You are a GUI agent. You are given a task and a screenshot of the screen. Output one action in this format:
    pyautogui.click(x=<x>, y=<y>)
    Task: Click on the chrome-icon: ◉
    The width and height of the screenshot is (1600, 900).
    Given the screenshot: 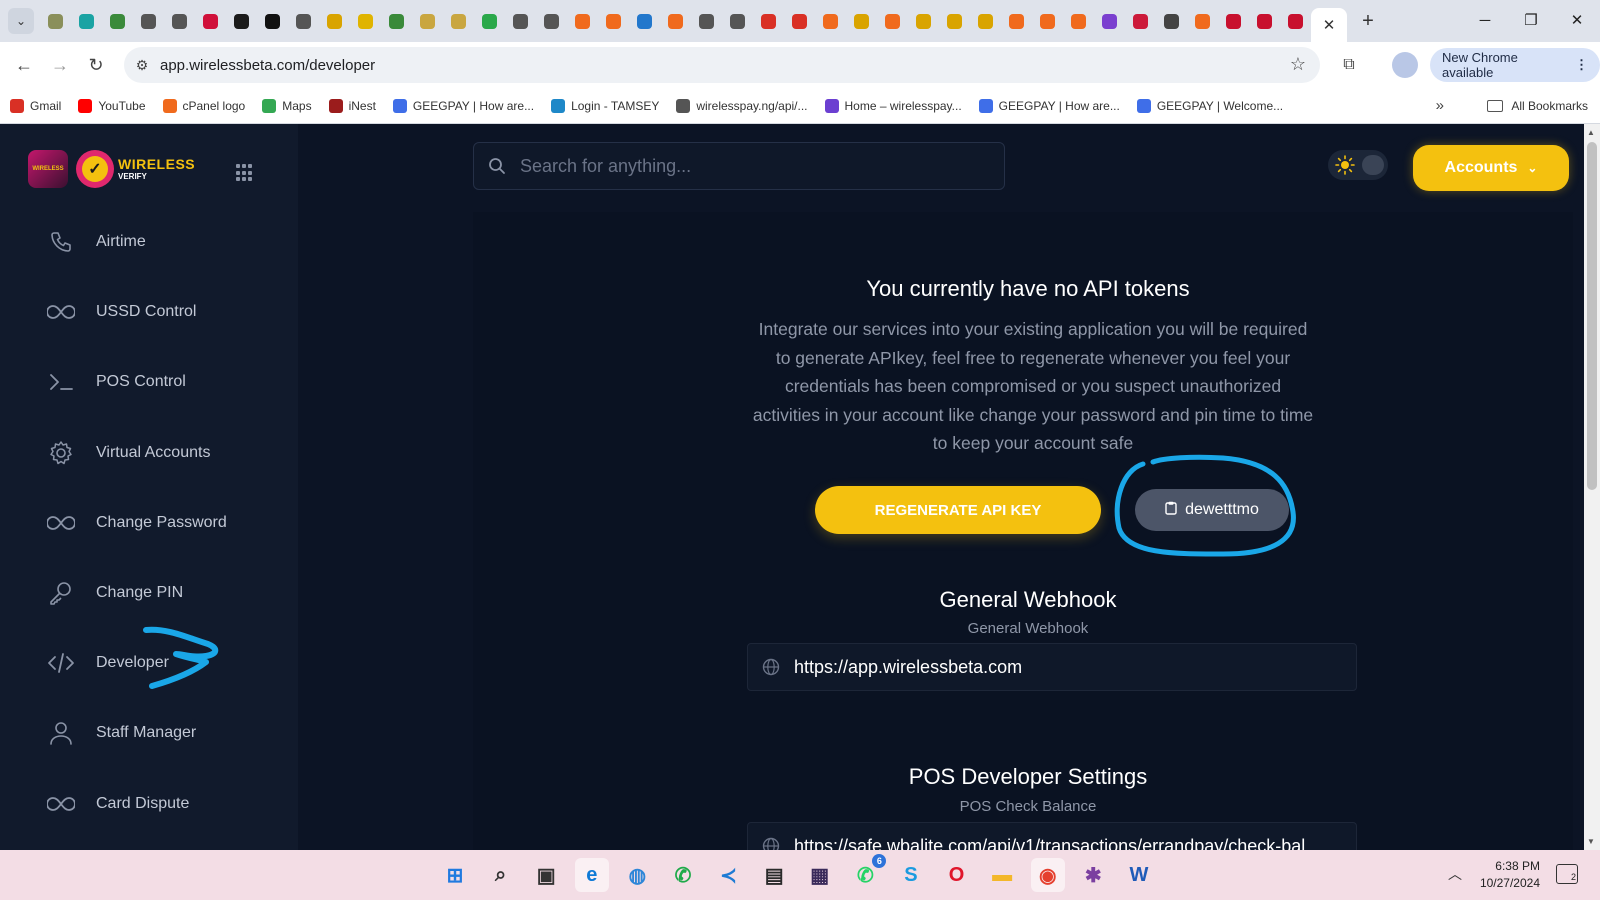 What is the action you would take?
    pyautogui.click(x=1047, y=875)
    